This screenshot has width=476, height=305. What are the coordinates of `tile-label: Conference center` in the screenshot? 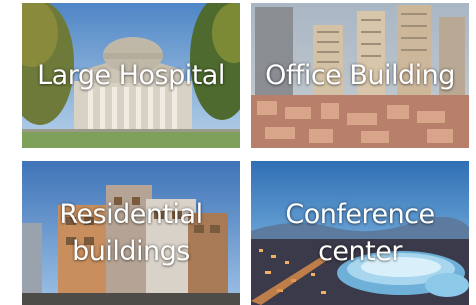 It's located at (360, 233).